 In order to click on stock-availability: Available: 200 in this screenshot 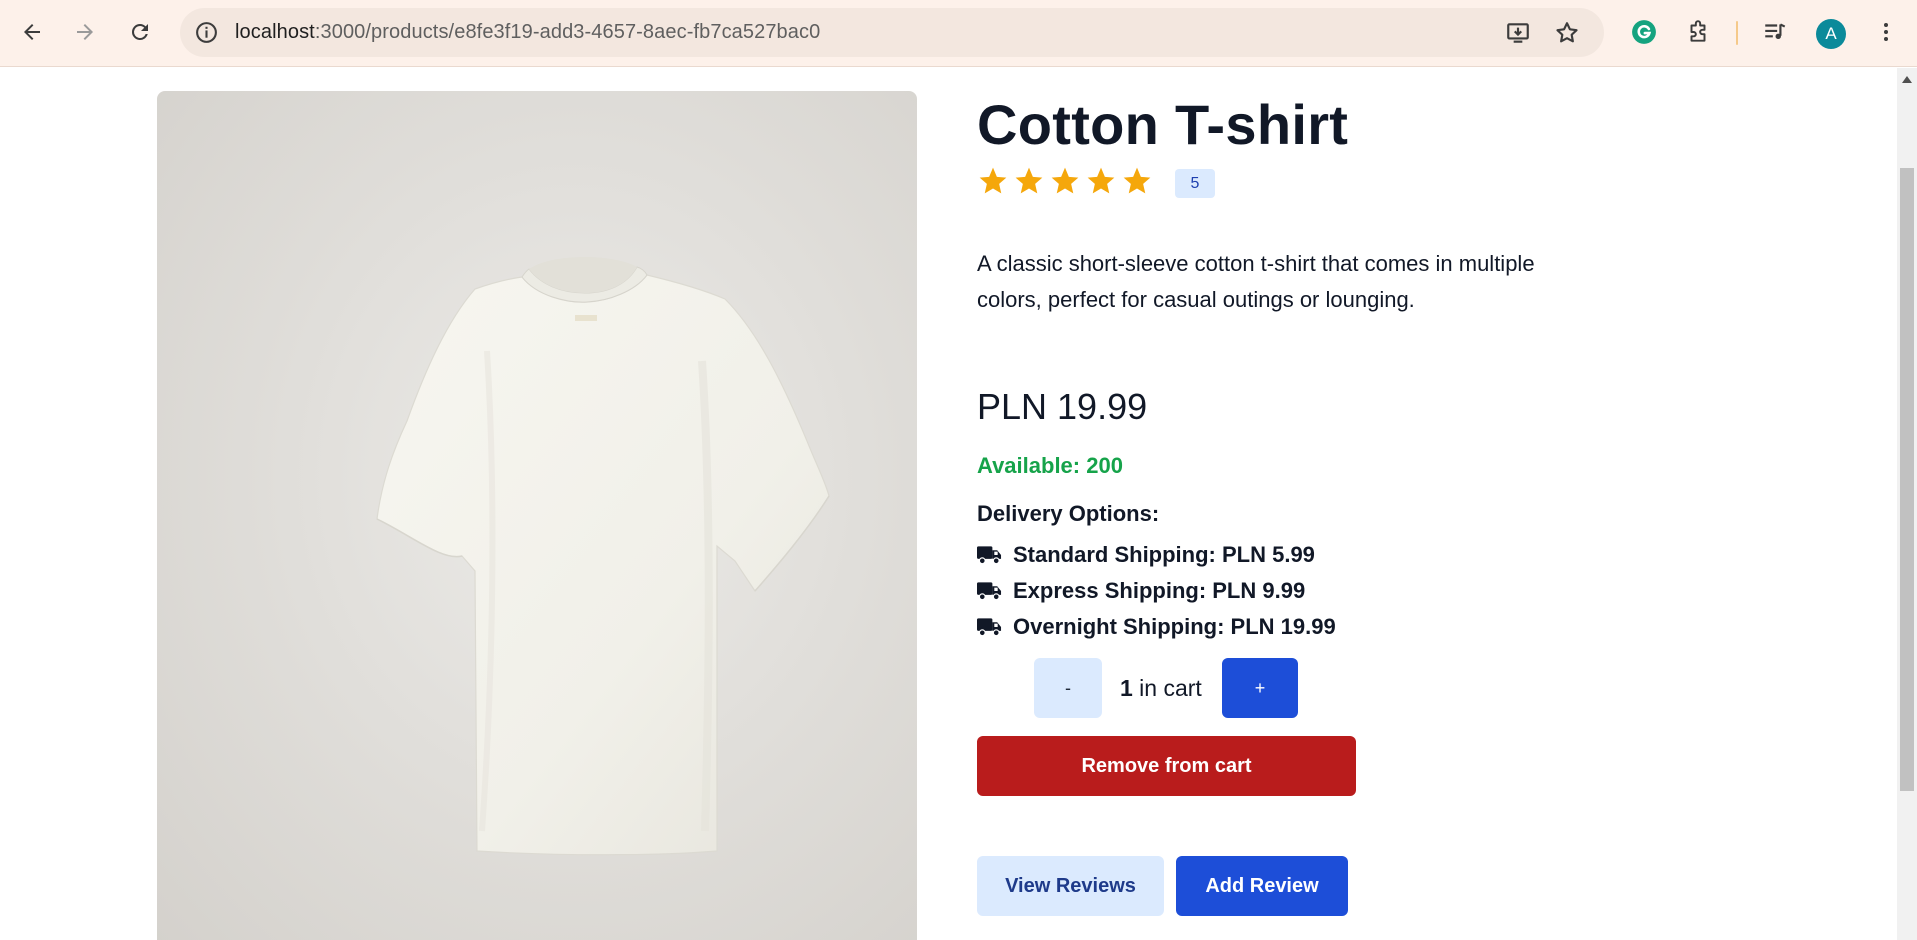, I will do `click(1050, 465)`.